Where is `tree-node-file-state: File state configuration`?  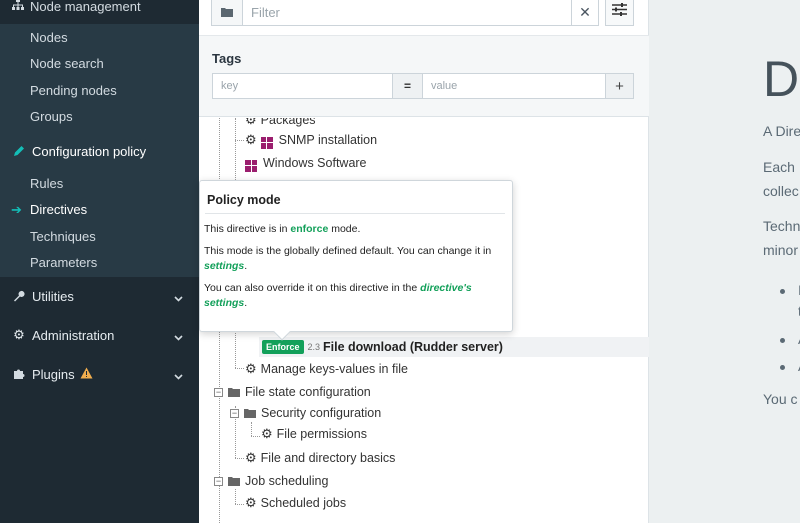 tree-node-file-state: File state configuration is located at coordinates (299, 392).